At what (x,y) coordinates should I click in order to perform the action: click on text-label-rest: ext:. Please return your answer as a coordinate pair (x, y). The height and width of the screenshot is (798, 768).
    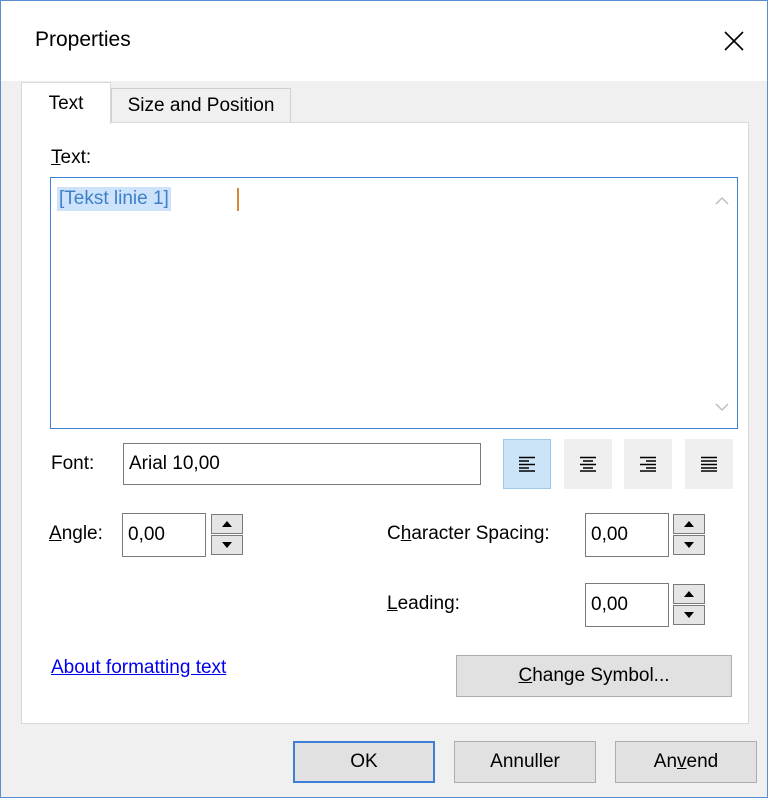
    Looking at the image, I should click on (76, 157).